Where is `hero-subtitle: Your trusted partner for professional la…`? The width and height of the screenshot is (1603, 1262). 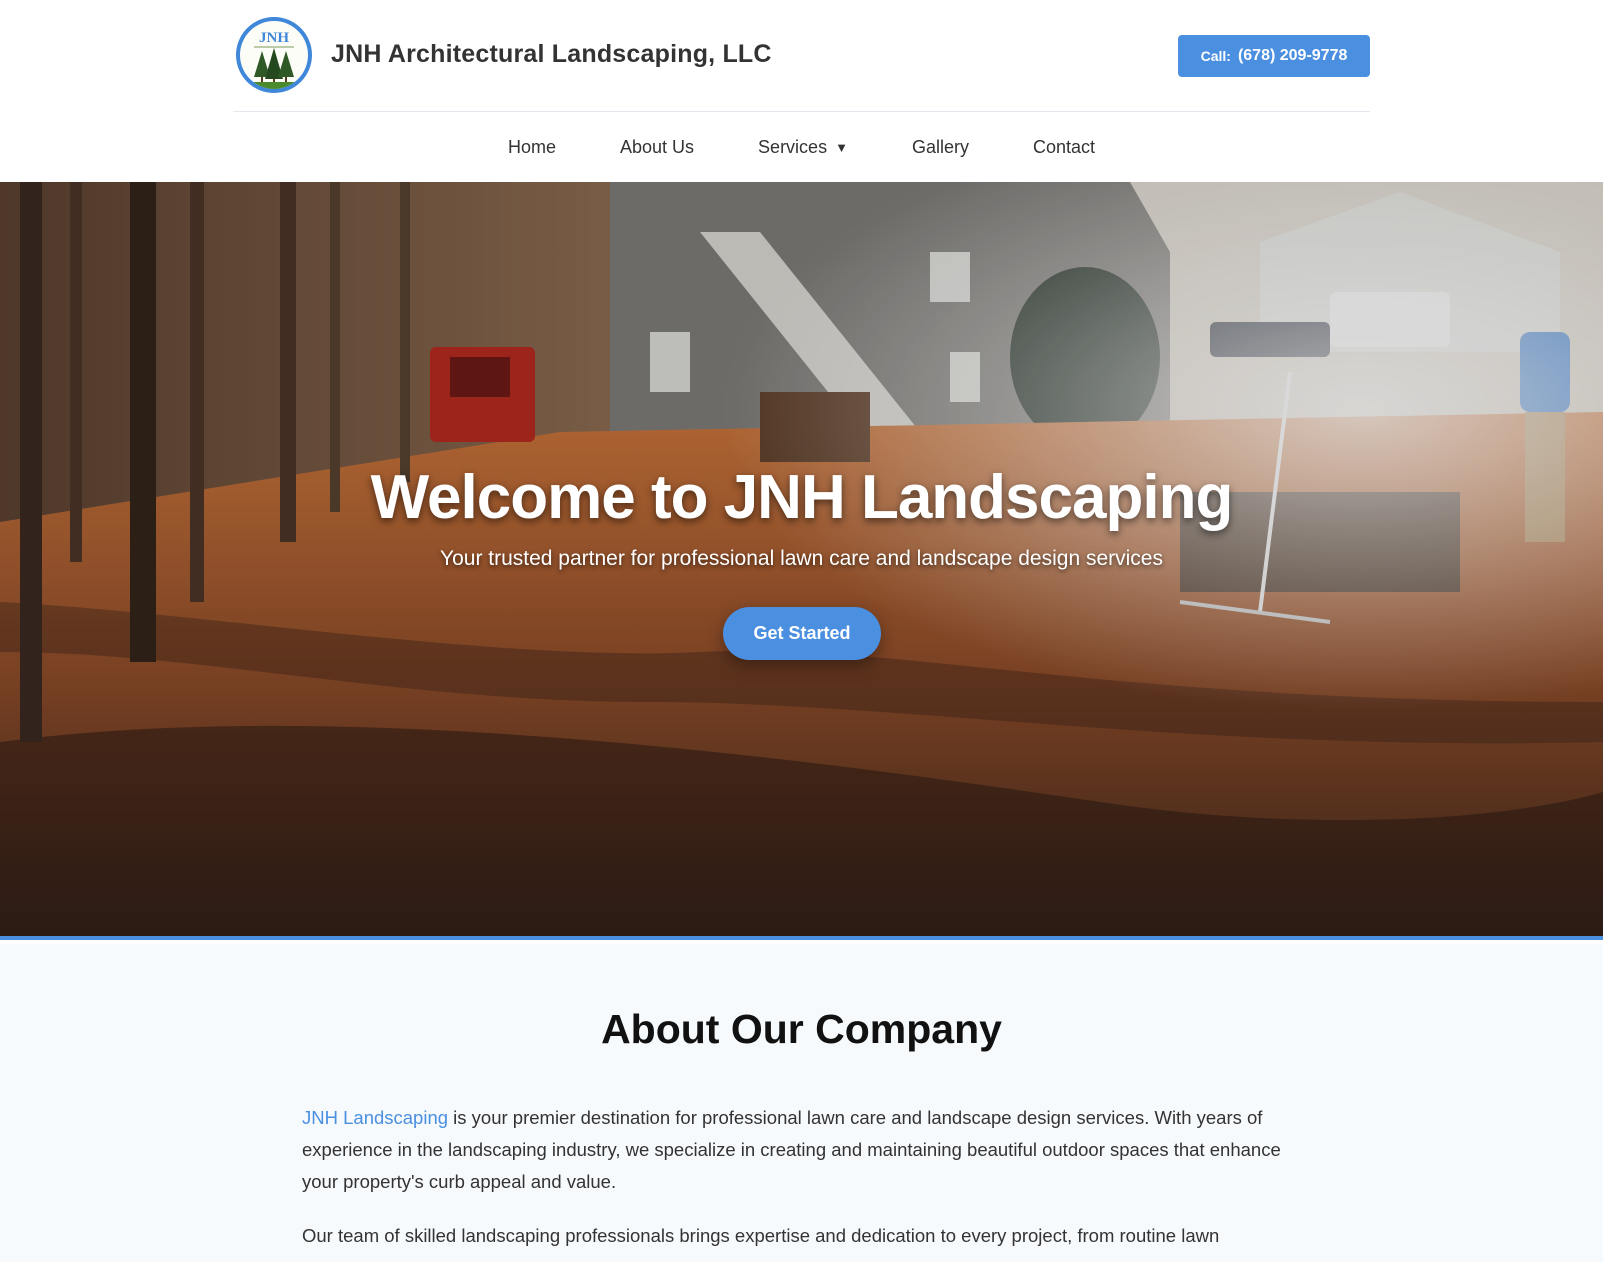
hero-subtitle: Your trusted partner for professional la… is located at coordinates (801, 558).